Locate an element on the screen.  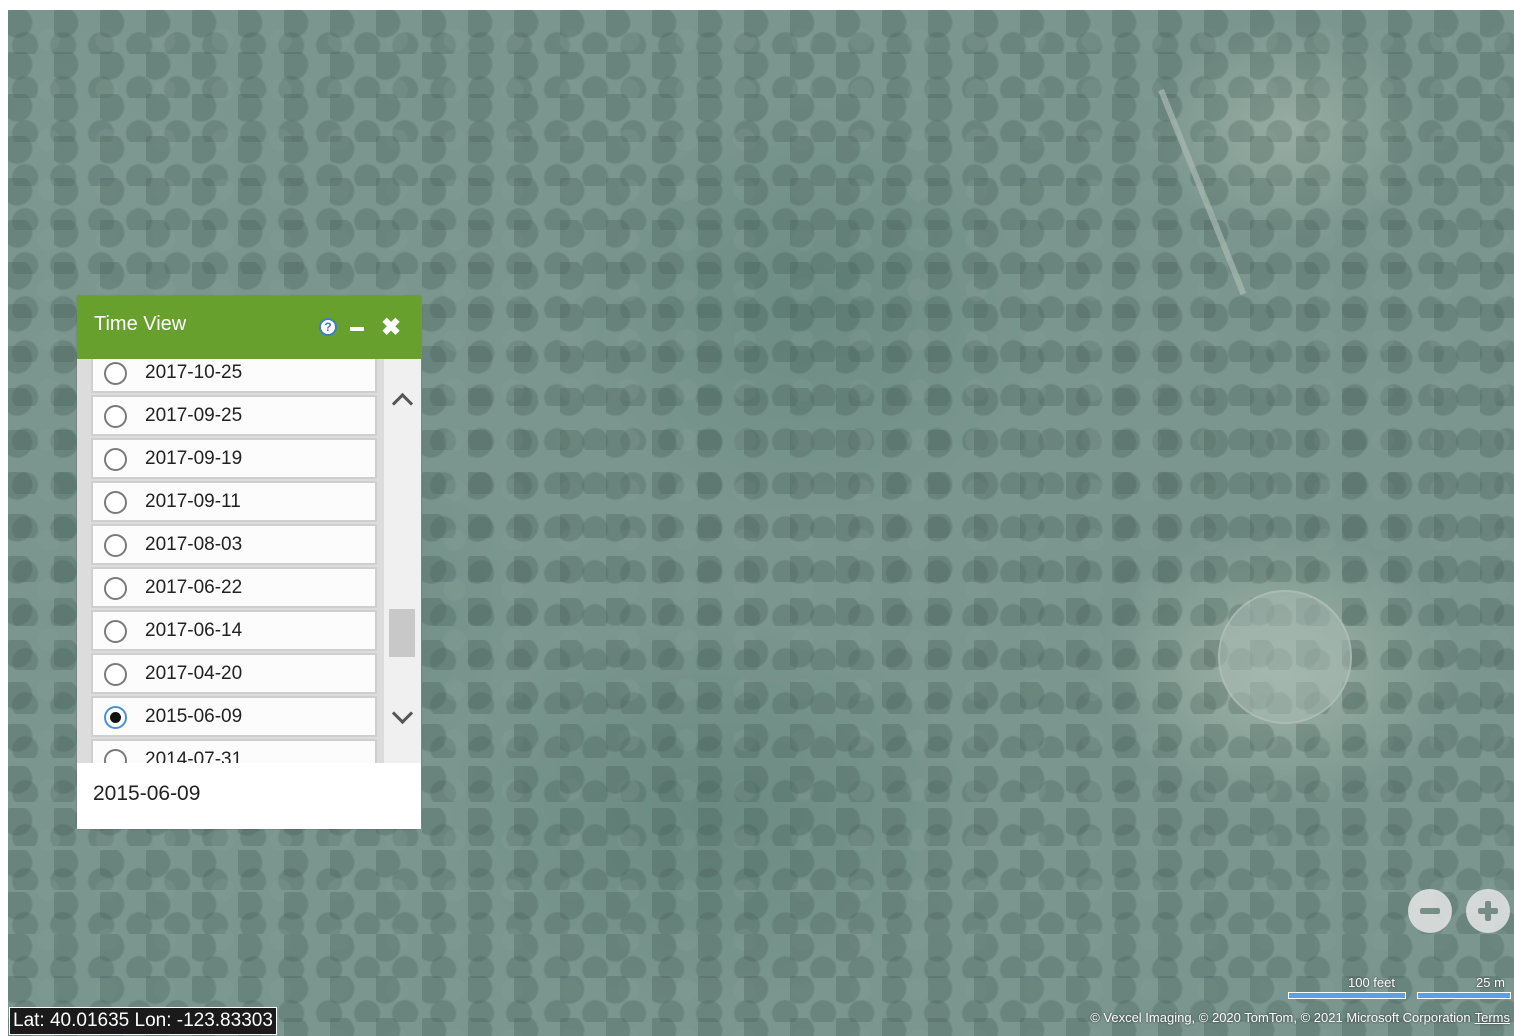
date-item: 2017-09-11 is located at coordinates (234, 501).